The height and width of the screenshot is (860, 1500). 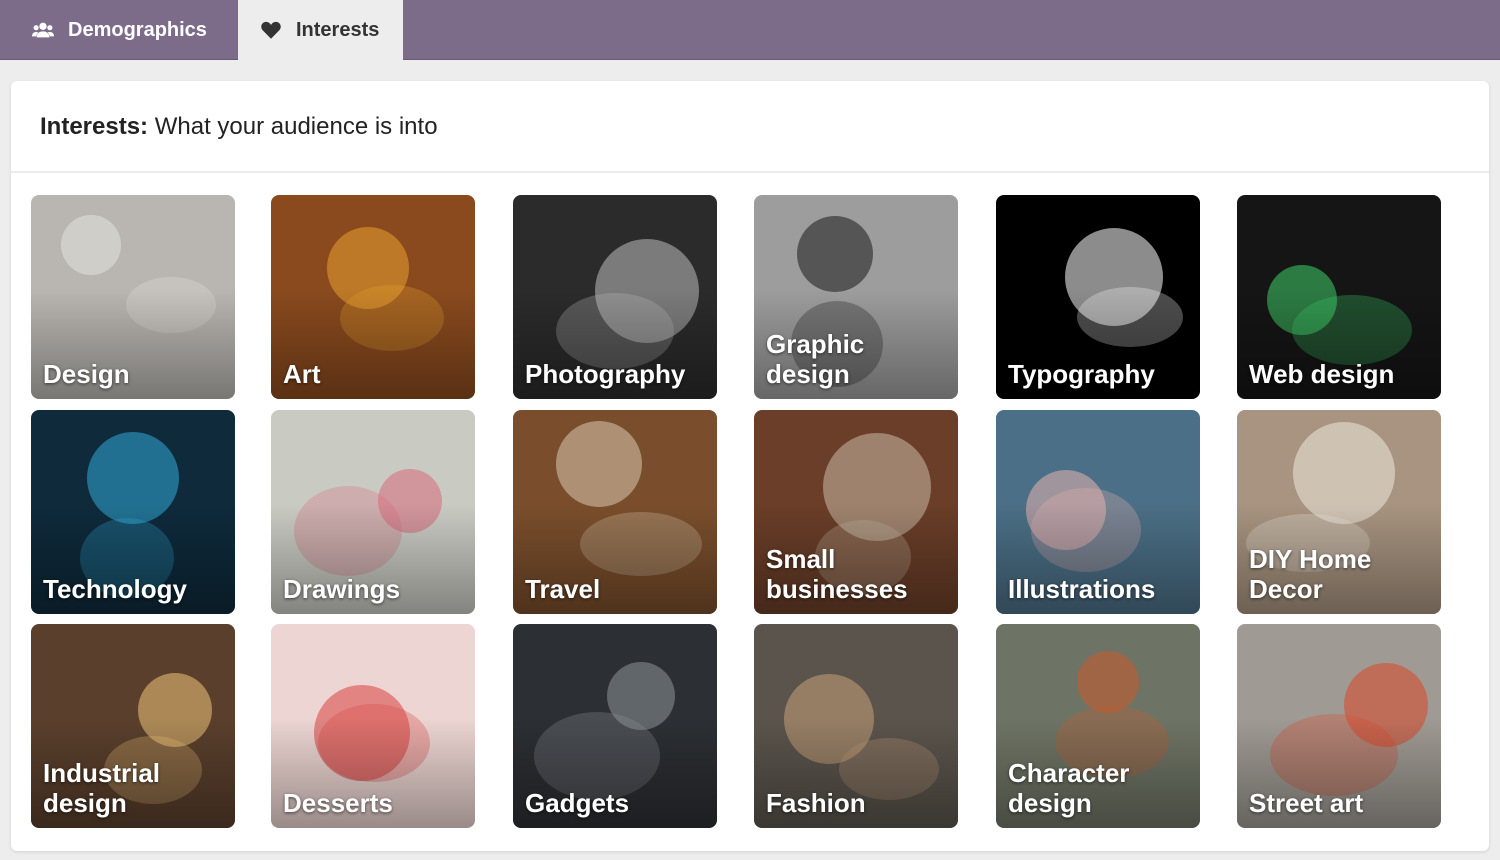 What do you see at coordinates (615, 726) in the screenshot?
I see `interest-tile-gadgets: Gadgets` at bounding box center [615, 726].